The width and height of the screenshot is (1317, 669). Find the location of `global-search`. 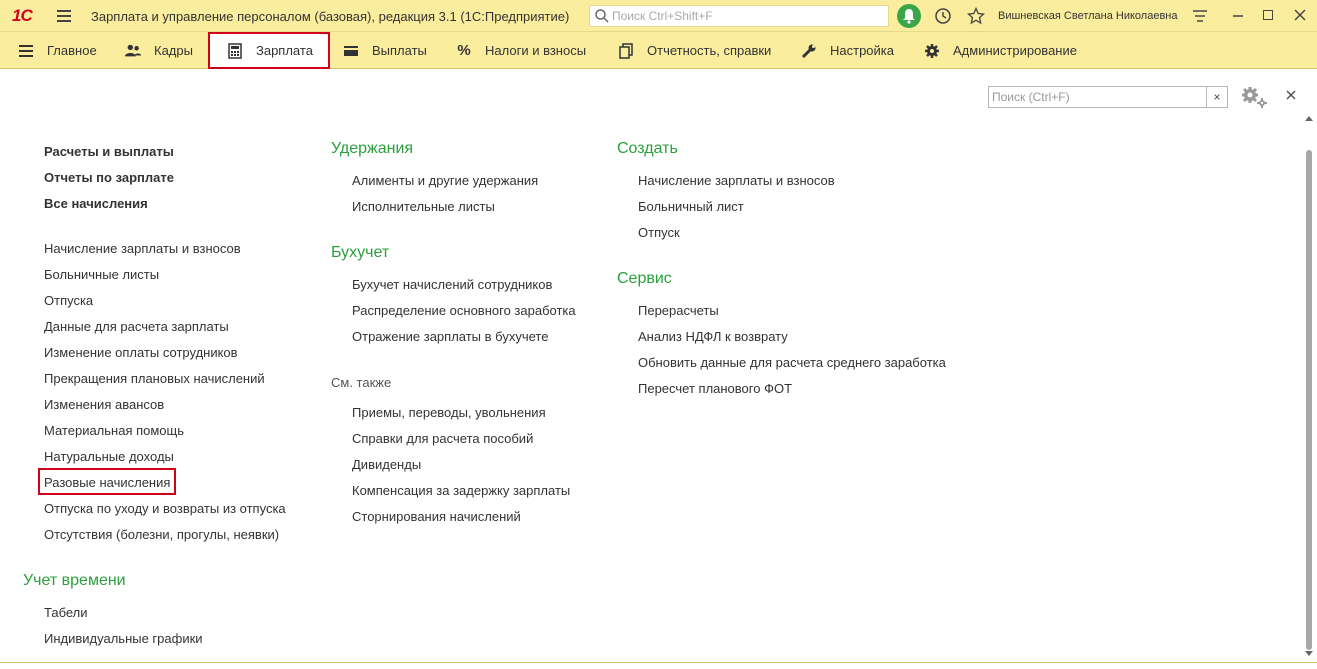

global-search is located at coordinates (739, 16).